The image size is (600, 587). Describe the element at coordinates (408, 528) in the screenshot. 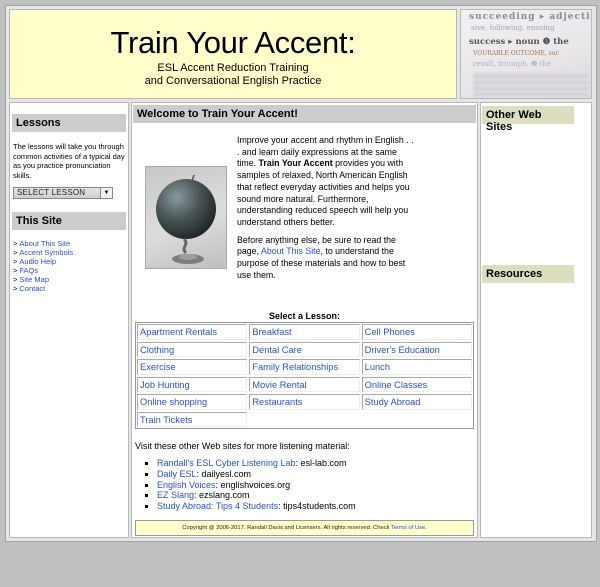

I see `terms-of-use-link: Terms of Use` at that location.